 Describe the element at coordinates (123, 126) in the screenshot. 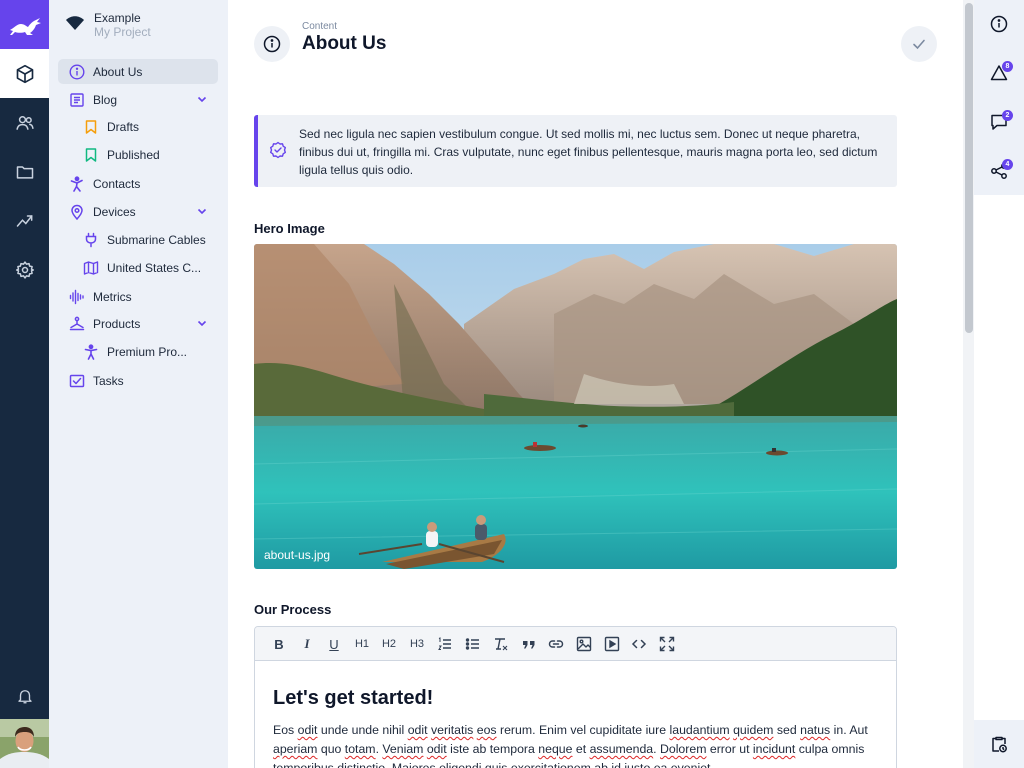

I see `nav-label: Drafts` at that location.